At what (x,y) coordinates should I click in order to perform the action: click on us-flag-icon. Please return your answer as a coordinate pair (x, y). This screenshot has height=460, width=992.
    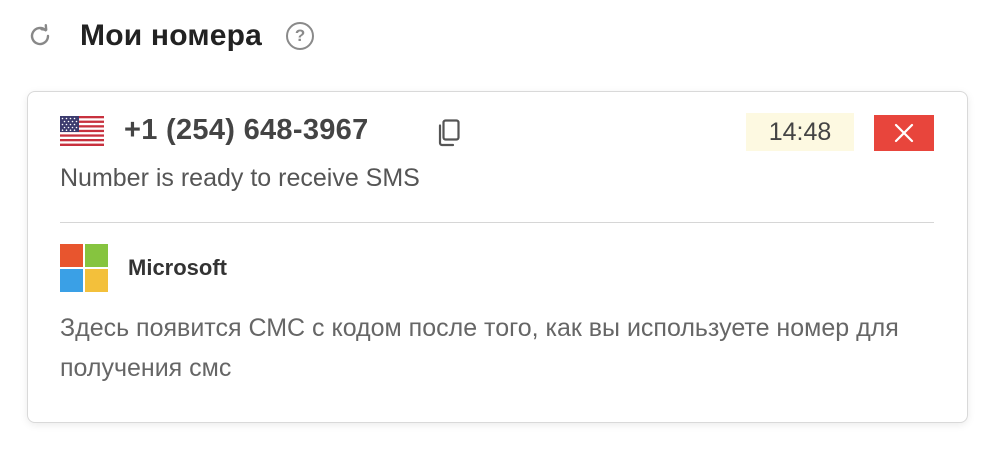
    Looking at the image, I should click on (82, 131).